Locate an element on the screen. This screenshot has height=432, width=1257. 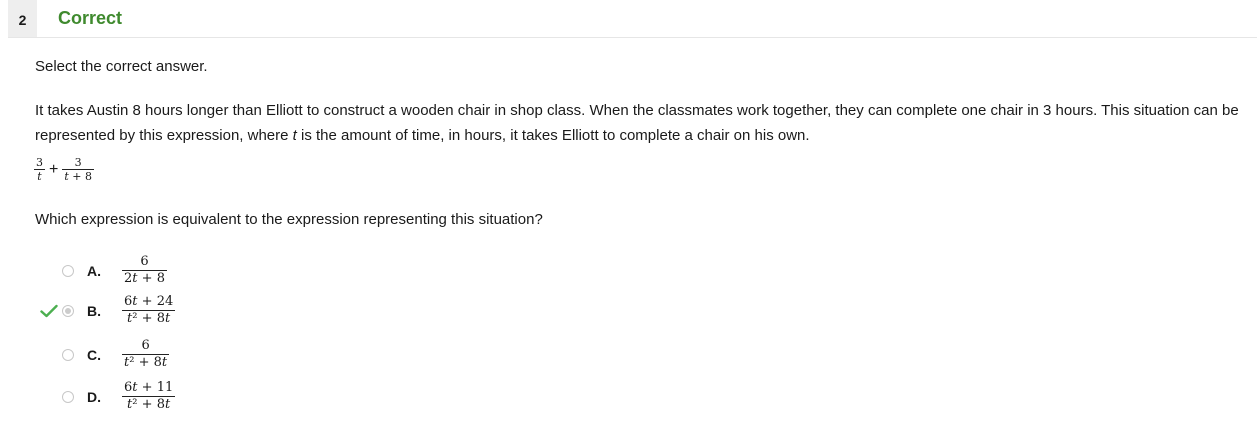
option-b-denominator: t² + 8t is located at coordinates (149, 318).